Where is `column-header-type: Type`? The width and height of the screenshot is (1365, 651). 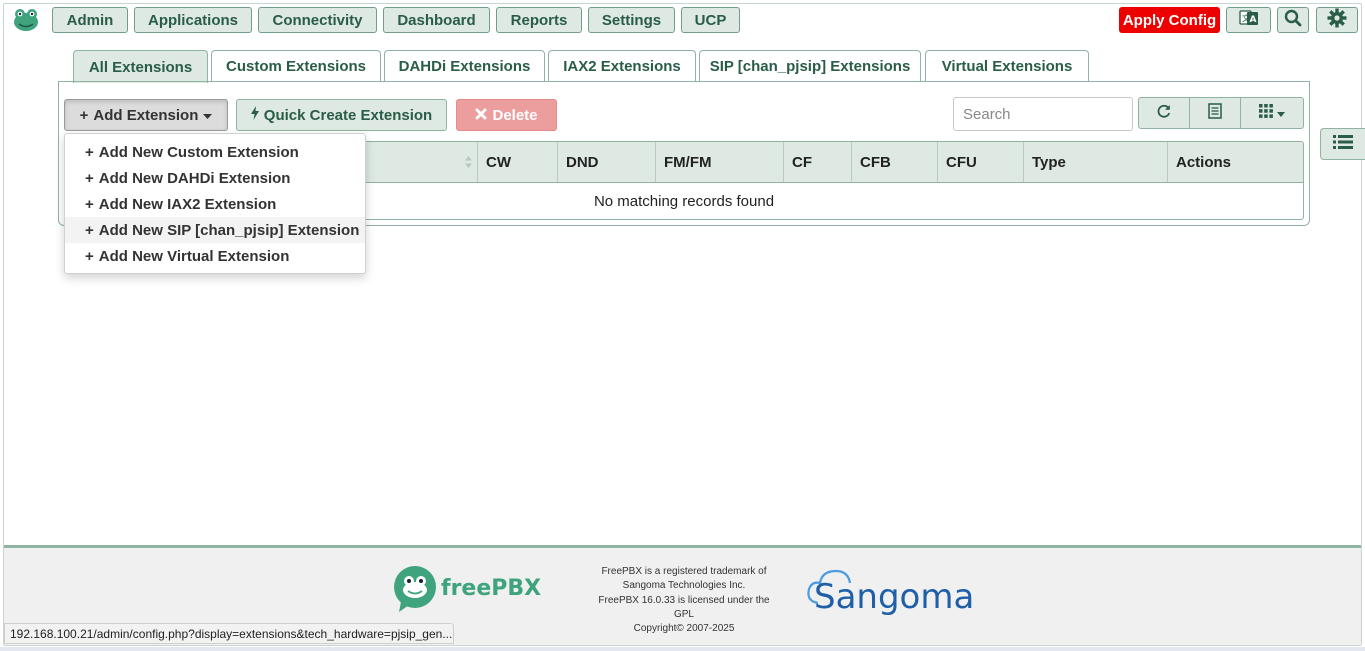
column-header-type: Type is located at coordinates (1095, 162).